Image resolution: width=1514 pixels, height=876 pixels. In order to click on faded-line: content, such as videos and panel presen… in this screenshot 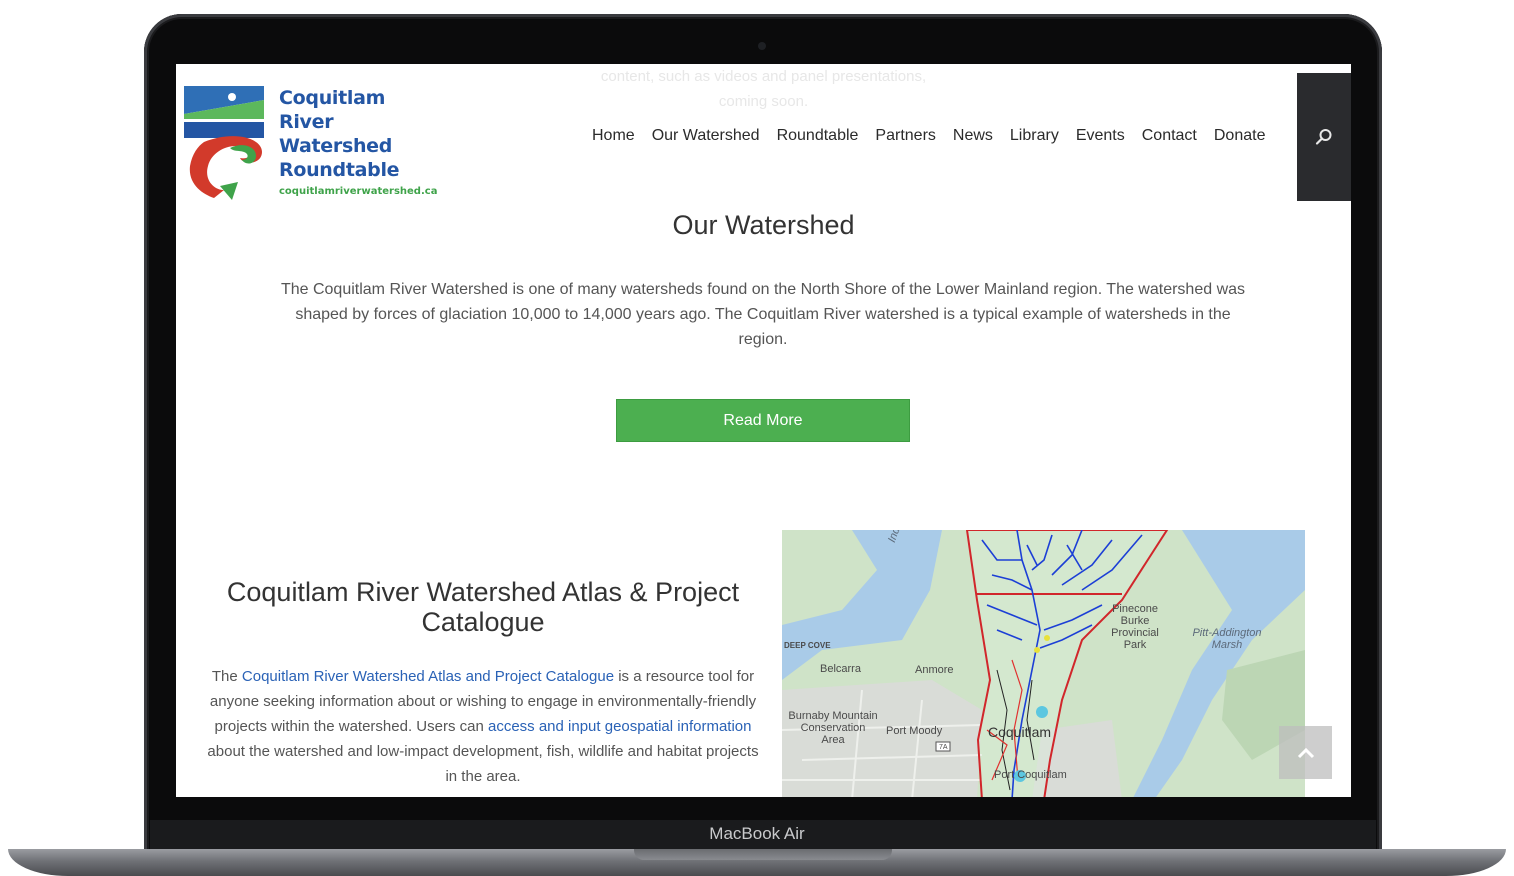, I will do `click(763, 76)`.